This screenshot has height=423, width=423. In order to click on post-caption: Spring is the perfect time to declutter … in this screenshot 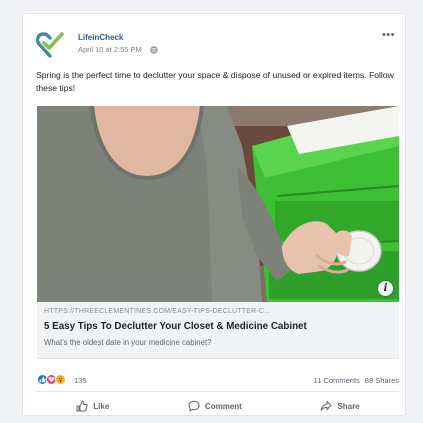, I will do `click(215, 81)`.